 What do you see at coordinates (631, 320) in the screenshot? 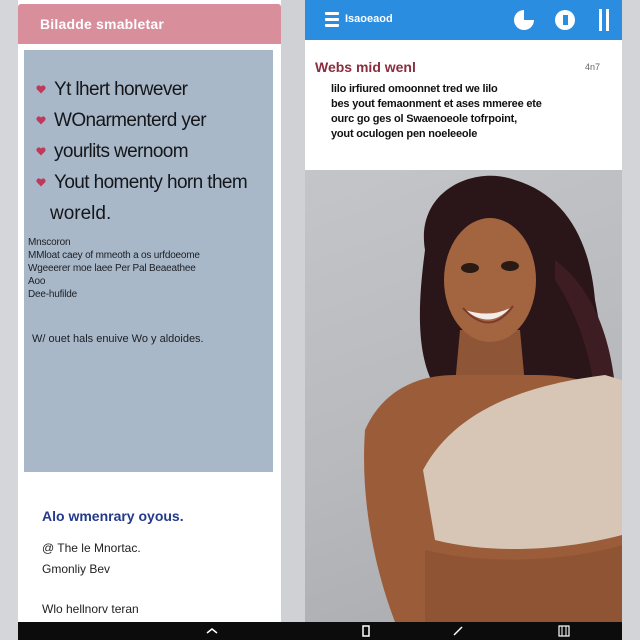
I see `right-gutter` at bounding box center [631, 320].